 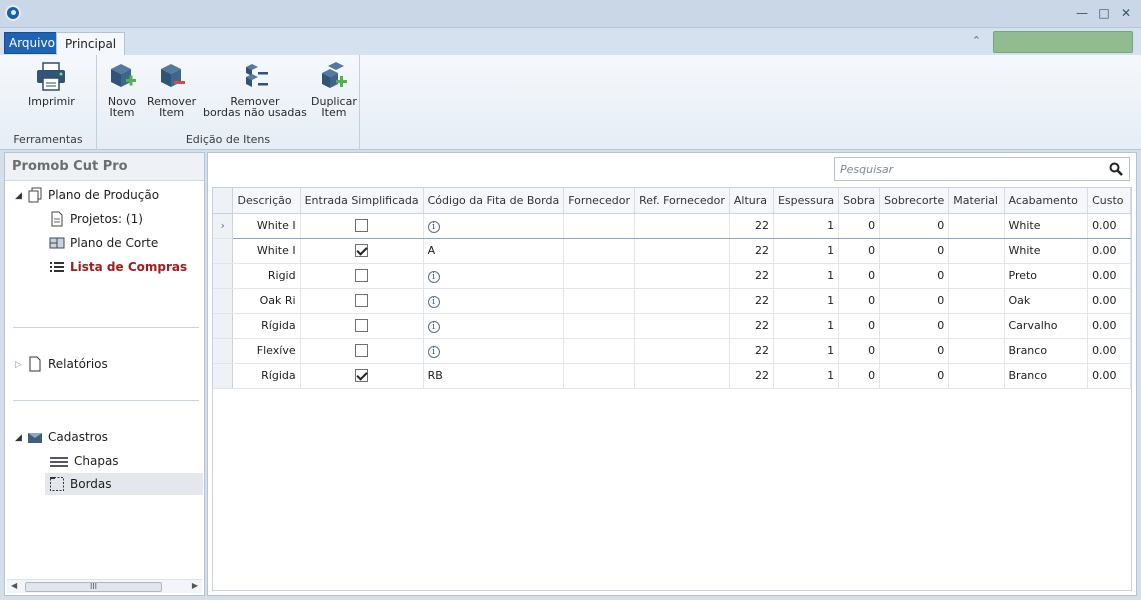 What do you see at coordinates (255, 89) in the screenshot?
I see `remover-bordas-button: Remover bordas não usadas` at bounding box center [255, 89].